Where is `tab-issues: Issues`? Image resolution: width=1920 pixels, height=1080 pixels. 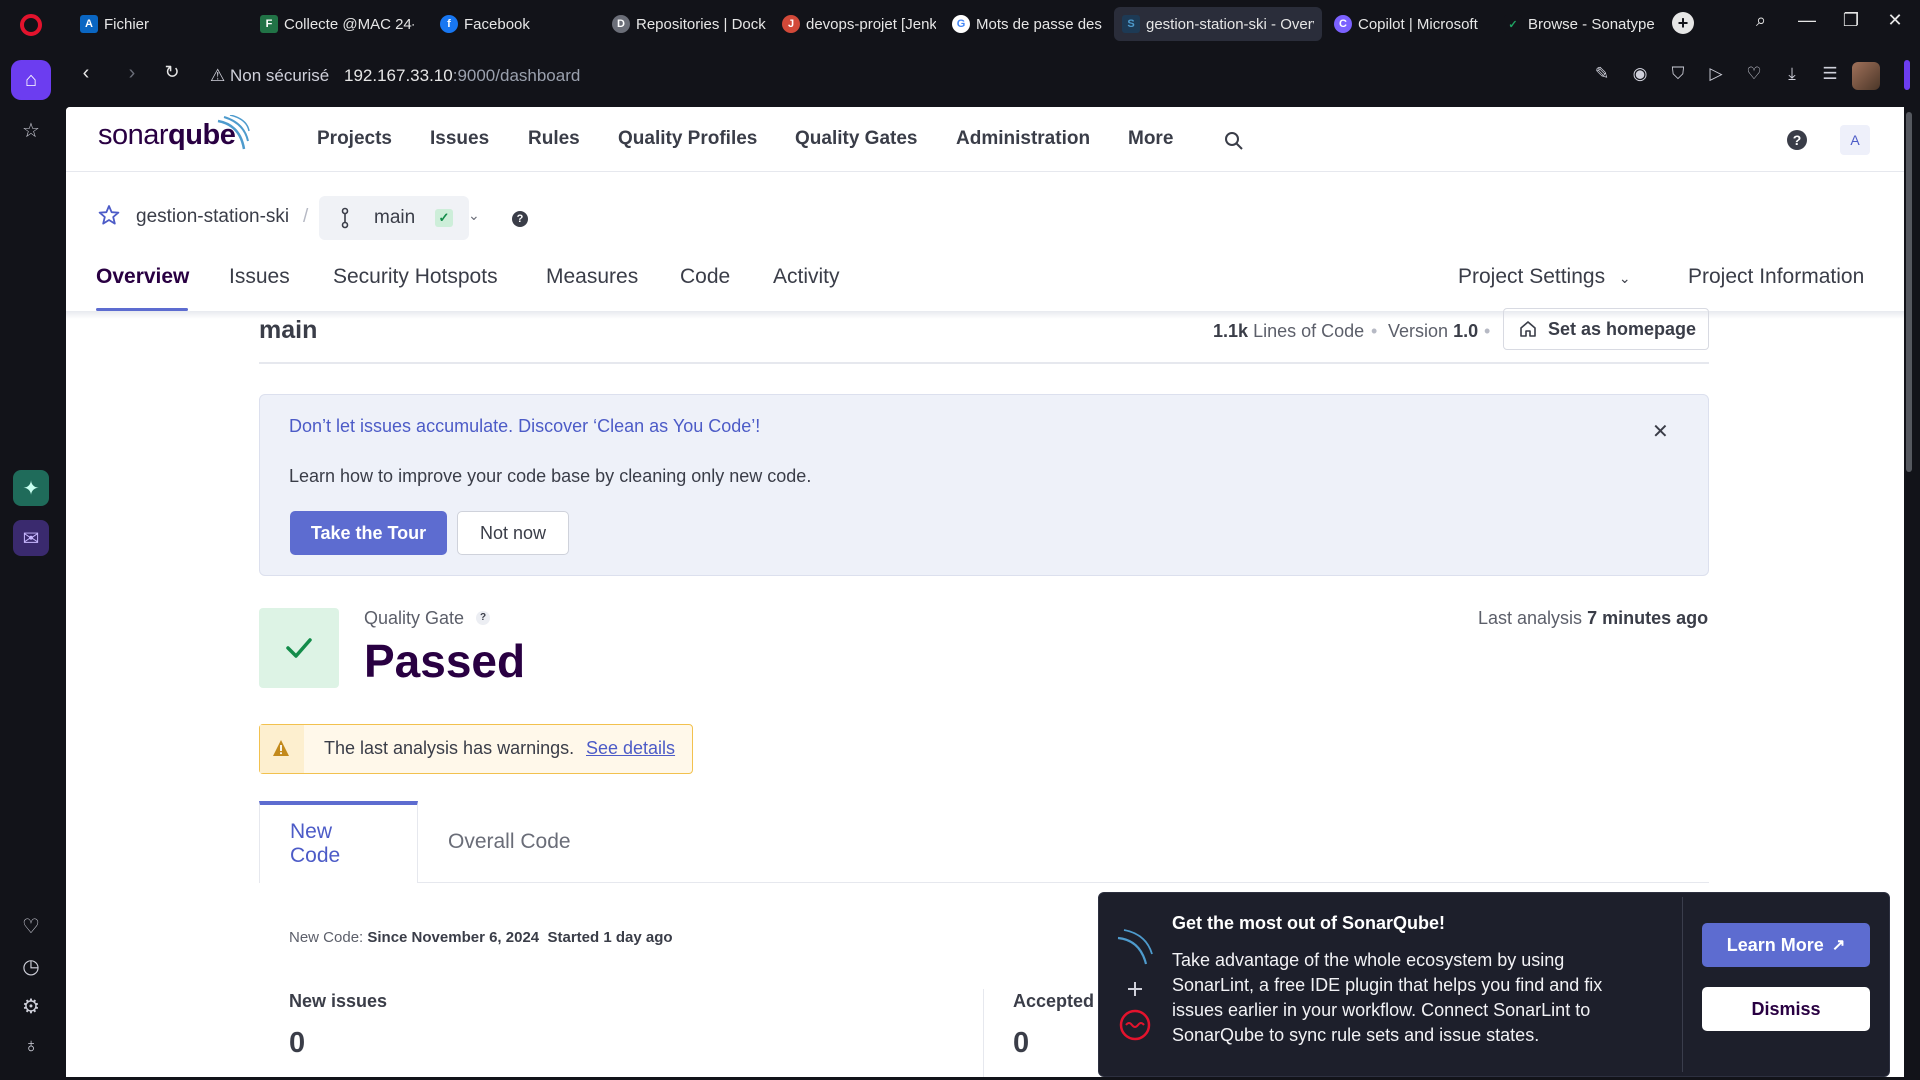 tab-issues: Issues is located at coordinates (259, 277).